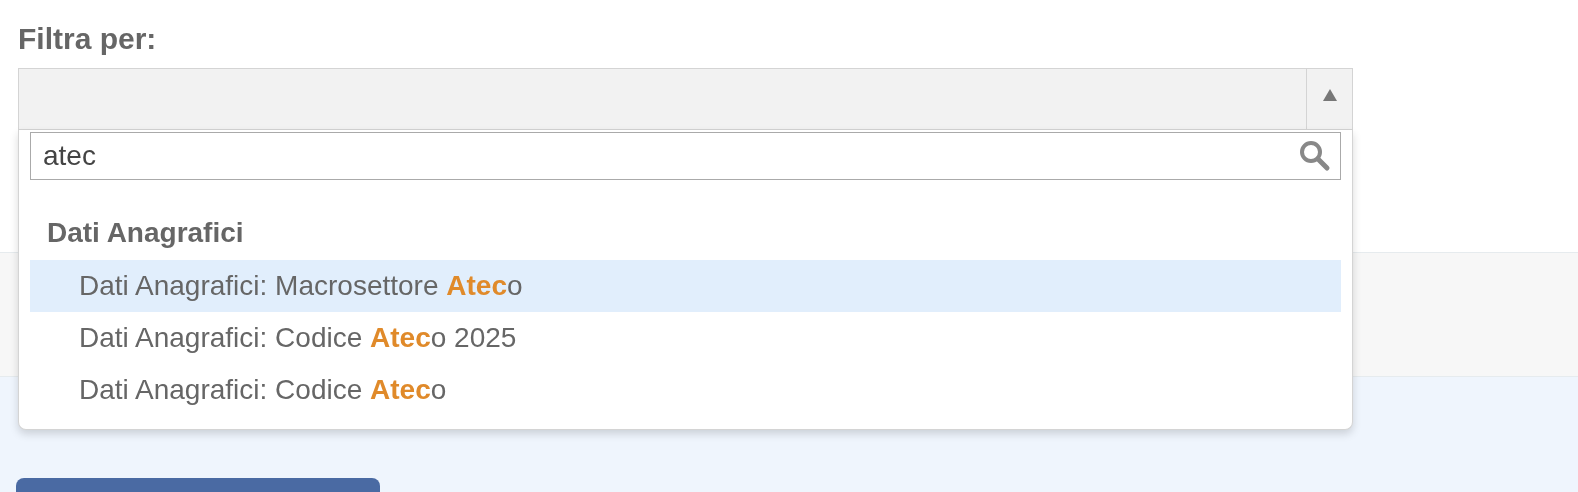 This screenshot has width=1578, height=492. I want to click on option-item: Dati Anagrafici: Codice Ateco 2025, so click(685, 338).